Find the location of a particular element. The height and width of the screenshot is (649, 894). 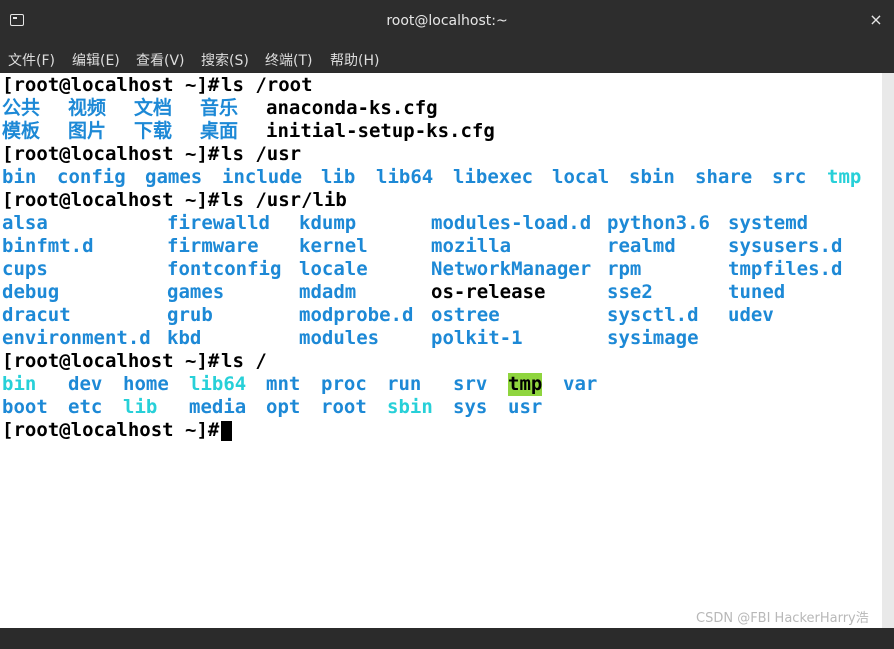

dir-entry: locale is located at coordinates (333, 269).